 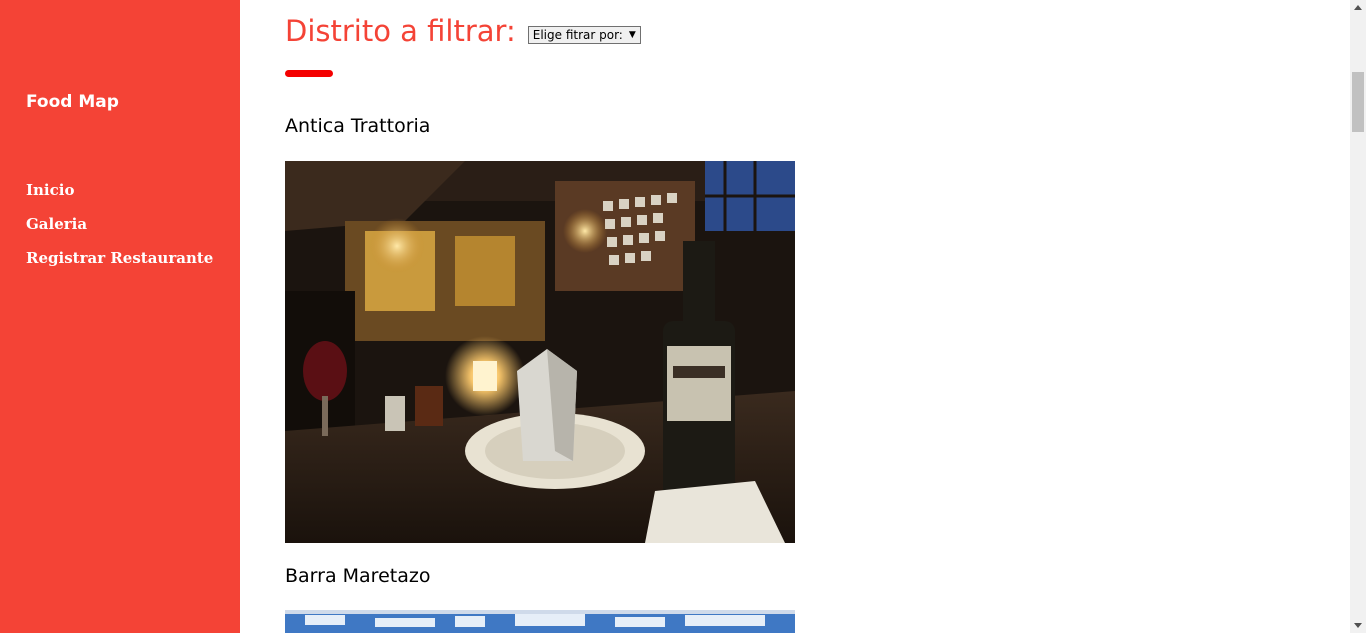 I want to click on nav-link-registrar-restaurante: Registrar Restaurante, so click(x=119, y=258).